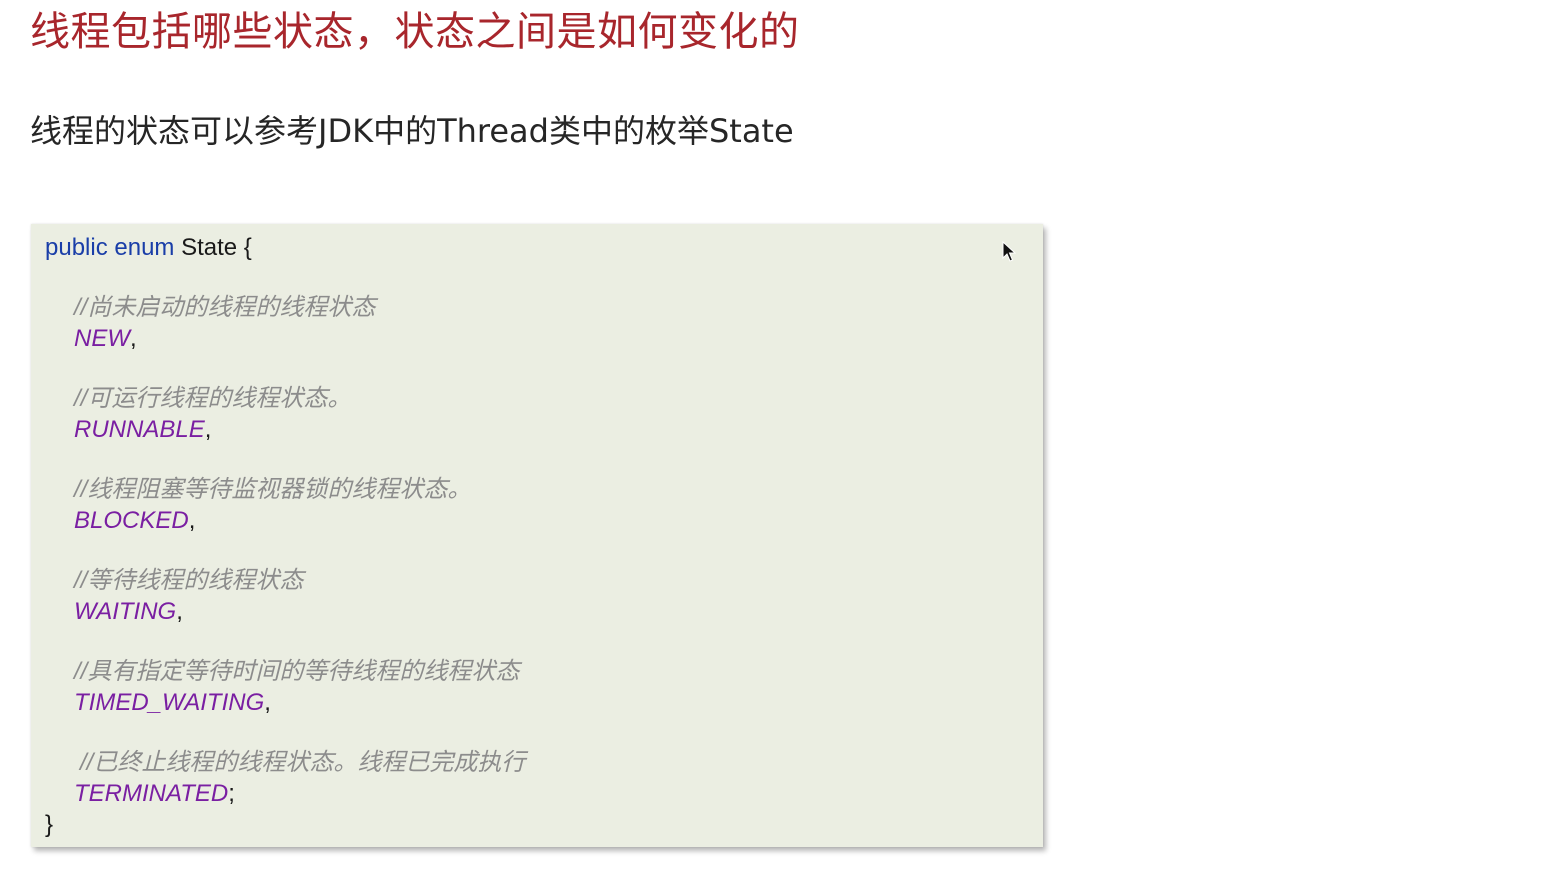  I want to click on code-comment: //等待线程的线程状态, so click(189, 580).